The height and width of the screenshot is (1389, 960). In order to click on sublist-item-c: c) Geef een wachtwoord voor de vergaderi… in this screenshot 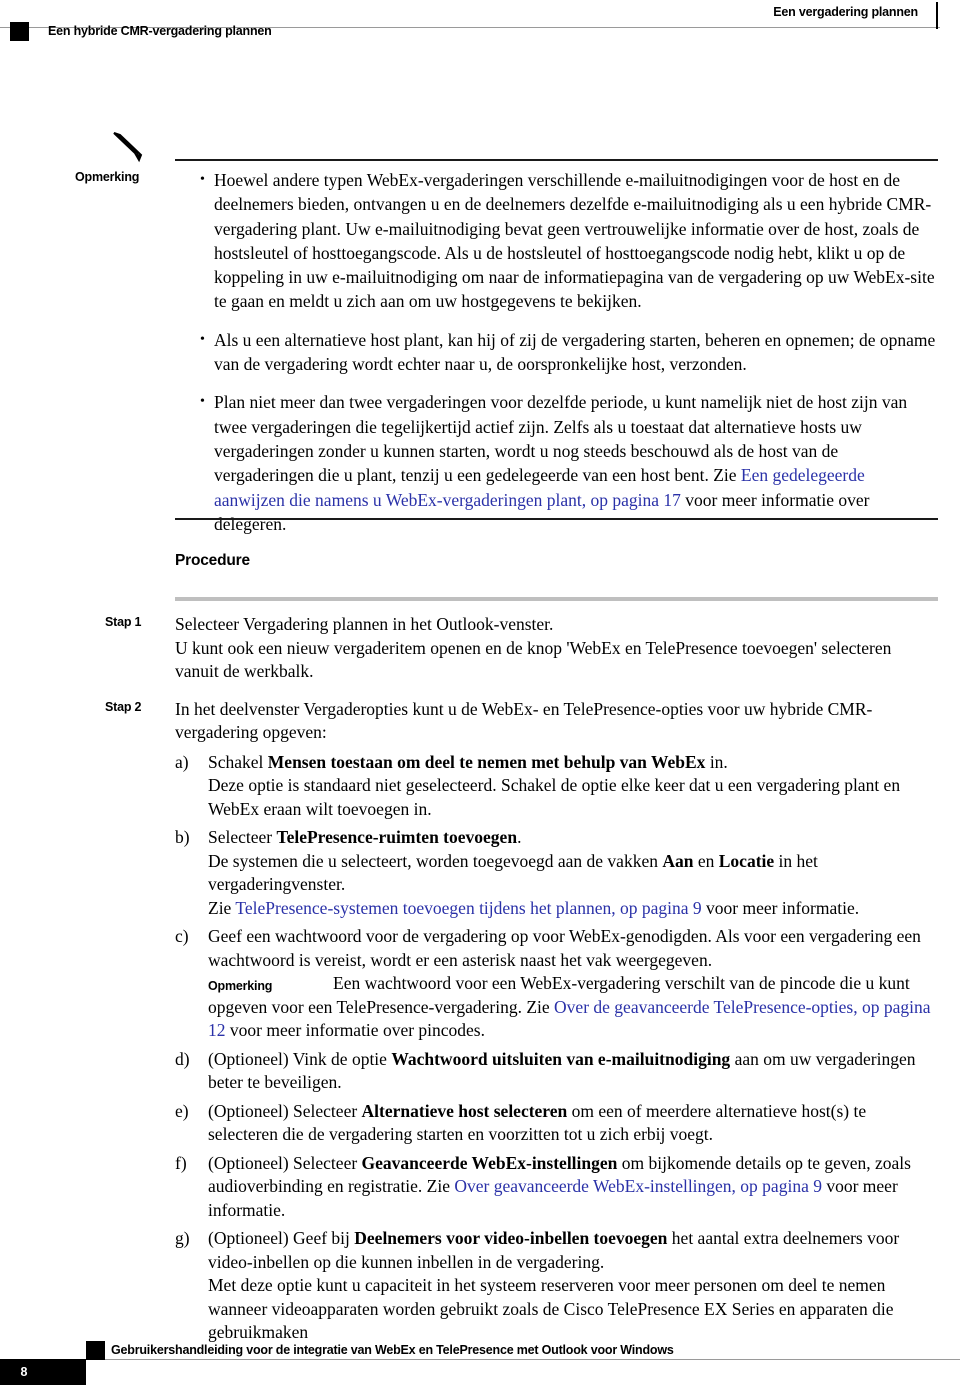, I will do `click(556, 984)`.